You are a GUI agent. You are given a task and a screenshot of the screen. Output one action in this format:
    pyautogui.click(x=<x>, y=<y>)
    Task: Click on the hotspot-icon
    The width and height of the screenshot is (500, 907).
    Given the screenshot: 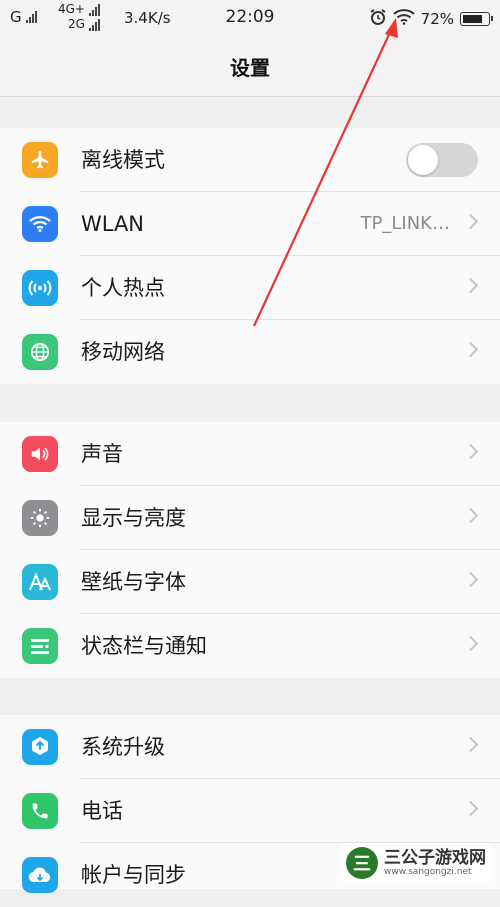 What is the action you would take?
    pyautogui.click(x=40, y=288)
    